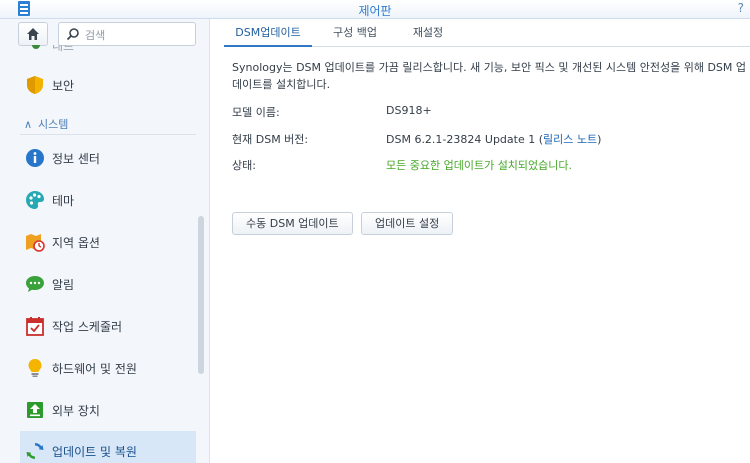 The image size is (750, 463). I want to click on sidebar-item-update-restore: 업데이트 및 복원, so click(108, 447).